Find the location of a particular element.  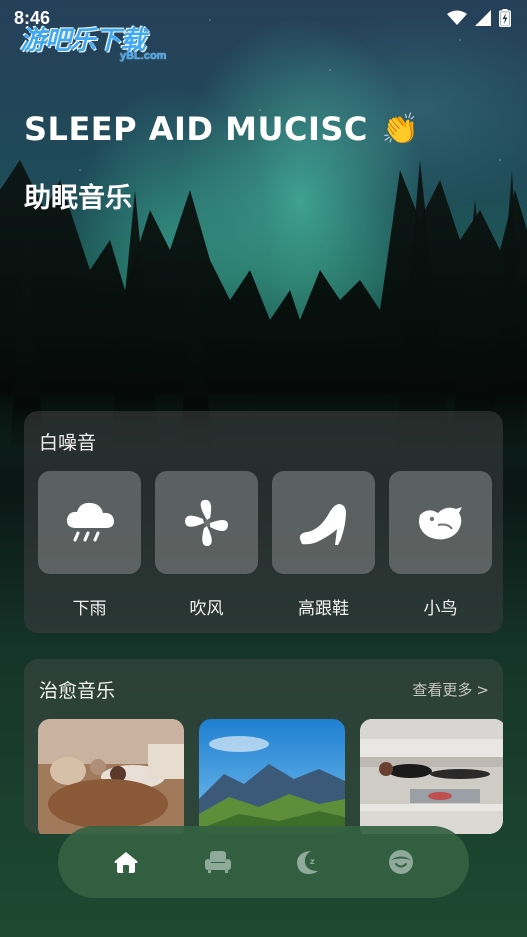

noise-item-heels: 高跟鞋 is located at coordinates (323, 545).